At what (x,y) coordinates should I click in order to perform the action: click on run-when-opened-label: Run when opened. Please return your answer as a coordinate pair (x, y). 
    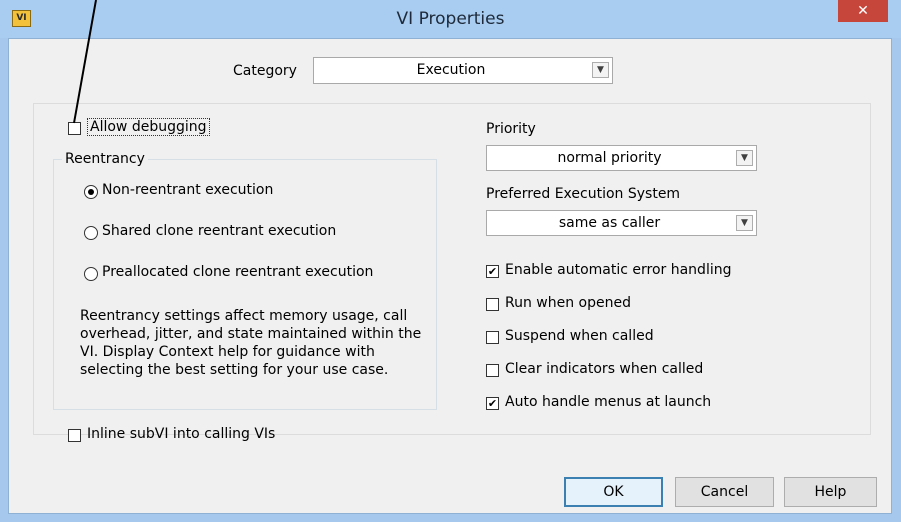
    Looking at the image, I should click on (568, 303).